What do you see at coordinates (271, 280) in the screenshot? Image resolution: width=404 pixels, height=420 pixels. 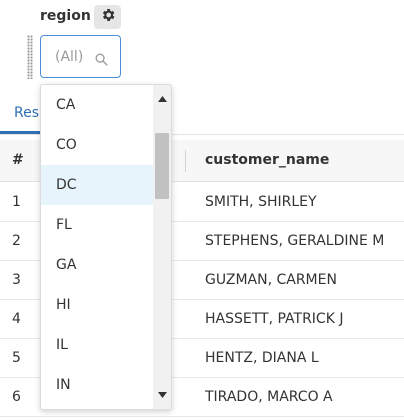 I see `customer-name-cell: GUZMAN, CARMEN` at bounding box center [271, 280].